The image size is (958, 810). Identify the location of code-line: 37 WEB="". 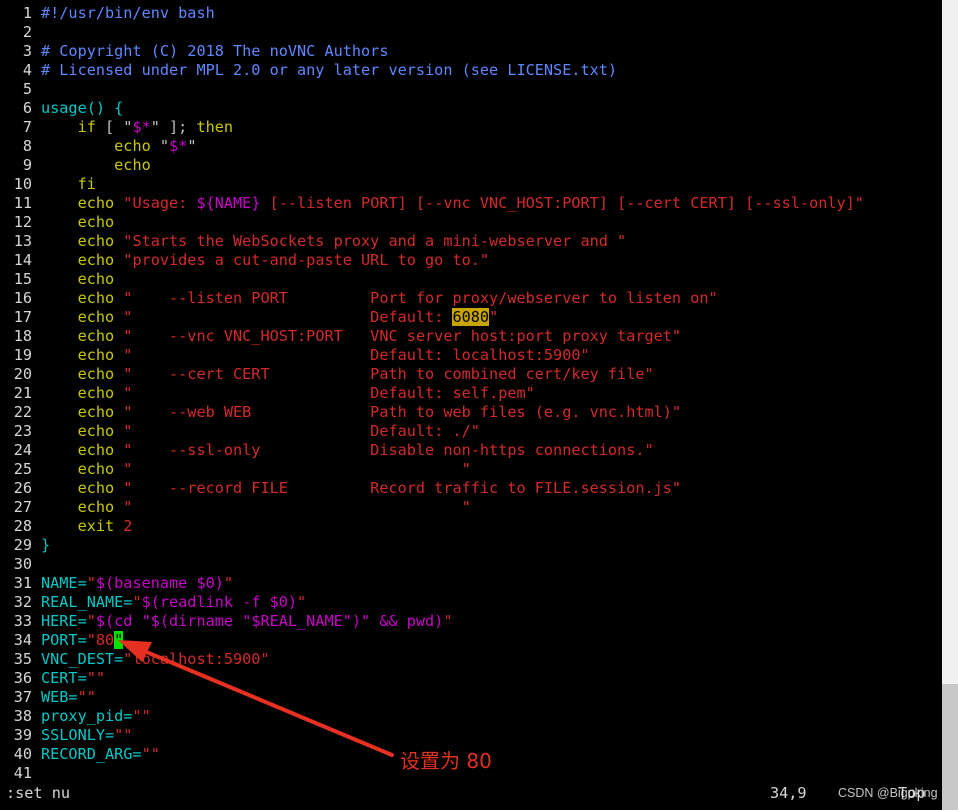
(432, 697).